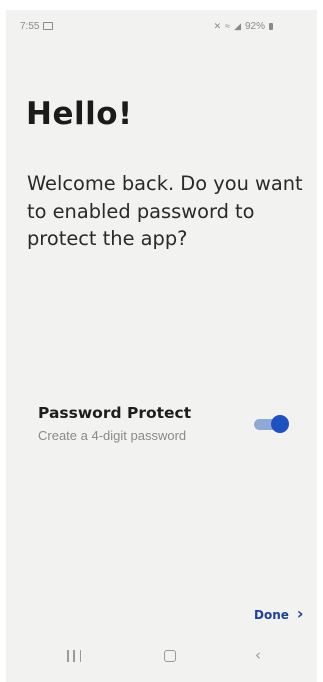 The height and width of the screenshot is (682, 323). I want to click on home-icon, so click(170, 656).